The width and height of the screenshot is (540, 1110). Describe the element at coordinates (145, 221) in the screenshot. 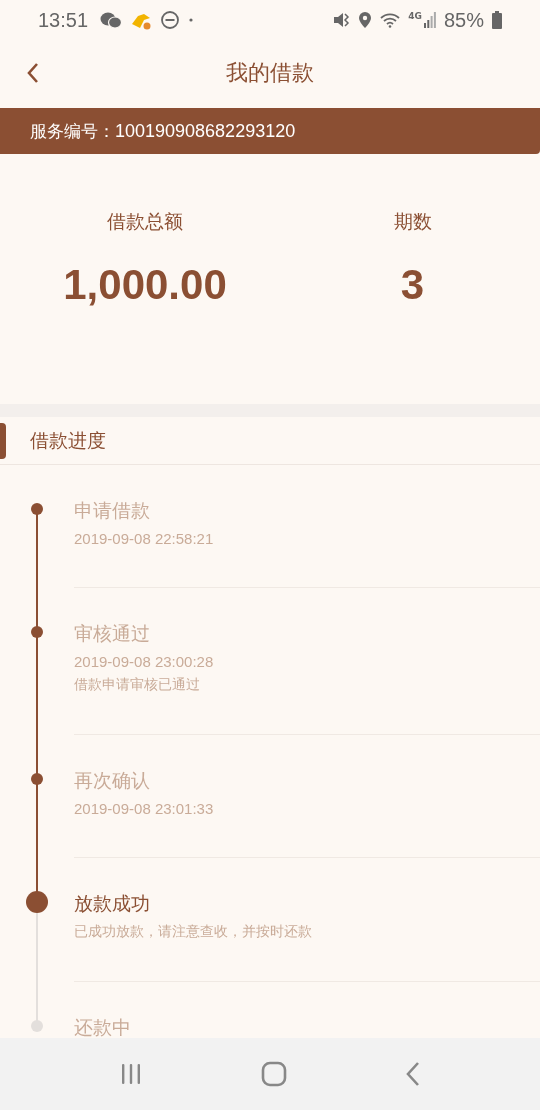

I see `summary-label: 借款总额` at that location.